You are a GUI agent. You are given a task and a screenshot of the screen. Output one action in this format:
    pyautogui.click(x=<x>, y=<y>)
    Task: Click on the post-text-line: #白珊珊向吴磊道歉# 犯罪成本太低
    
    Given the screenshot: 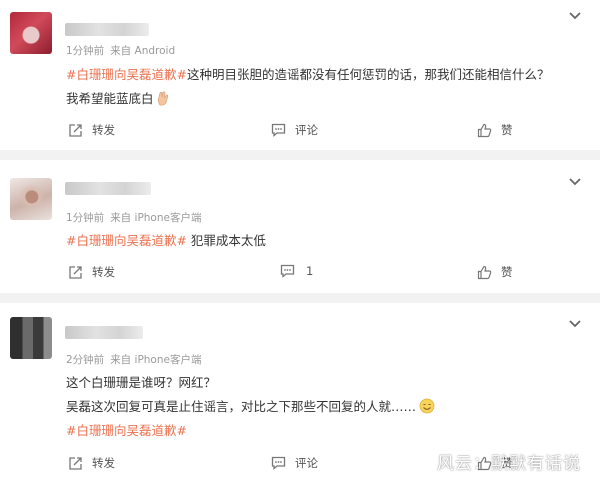 What is the action you would take?
    pyautogui.click(x=166, y=239)
    